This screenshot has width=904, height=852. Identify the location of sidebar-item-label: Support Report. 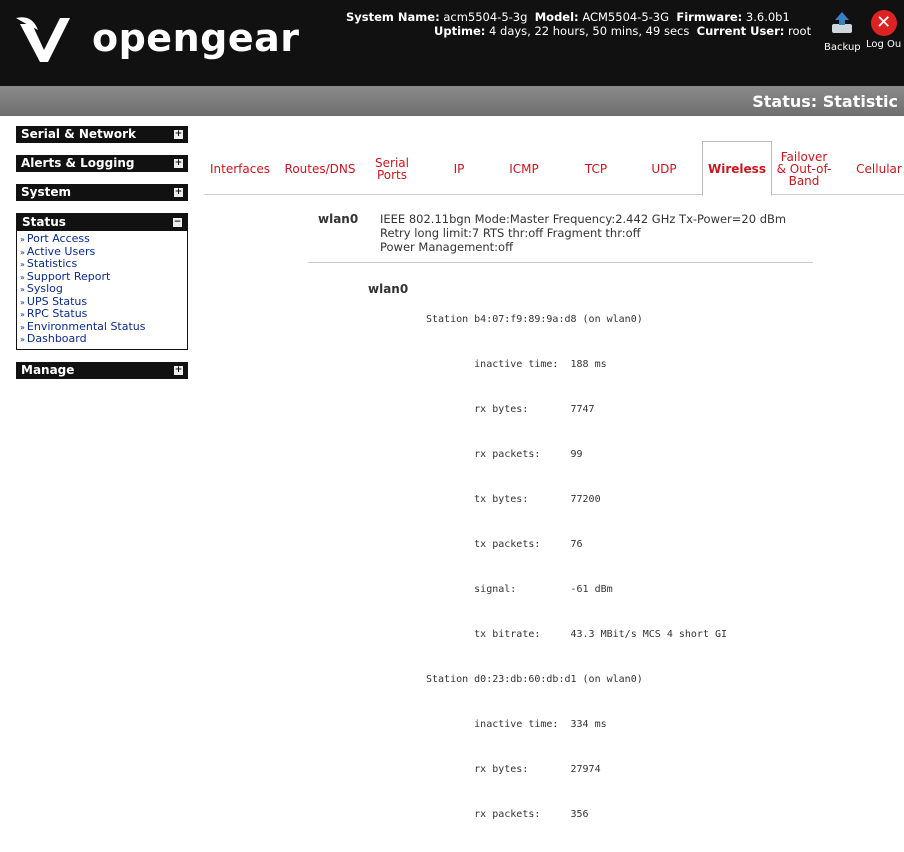
(68, 276).